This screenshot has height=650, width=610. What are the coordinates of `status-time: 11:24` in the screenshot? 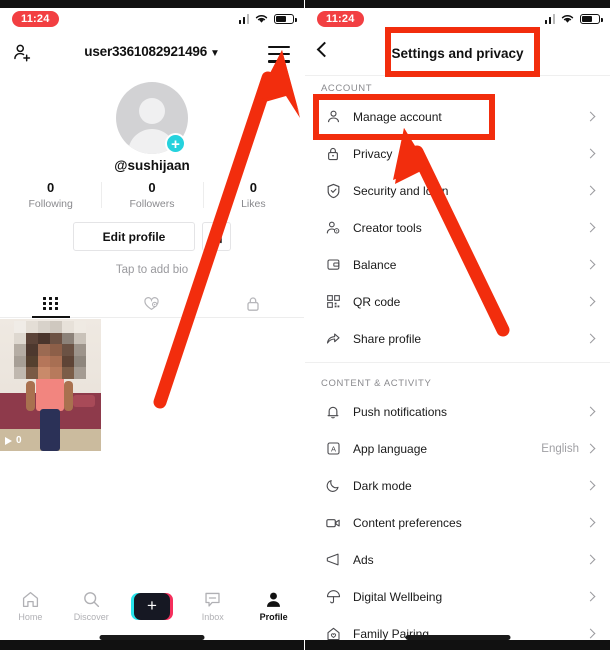 It's located at (35, 19).